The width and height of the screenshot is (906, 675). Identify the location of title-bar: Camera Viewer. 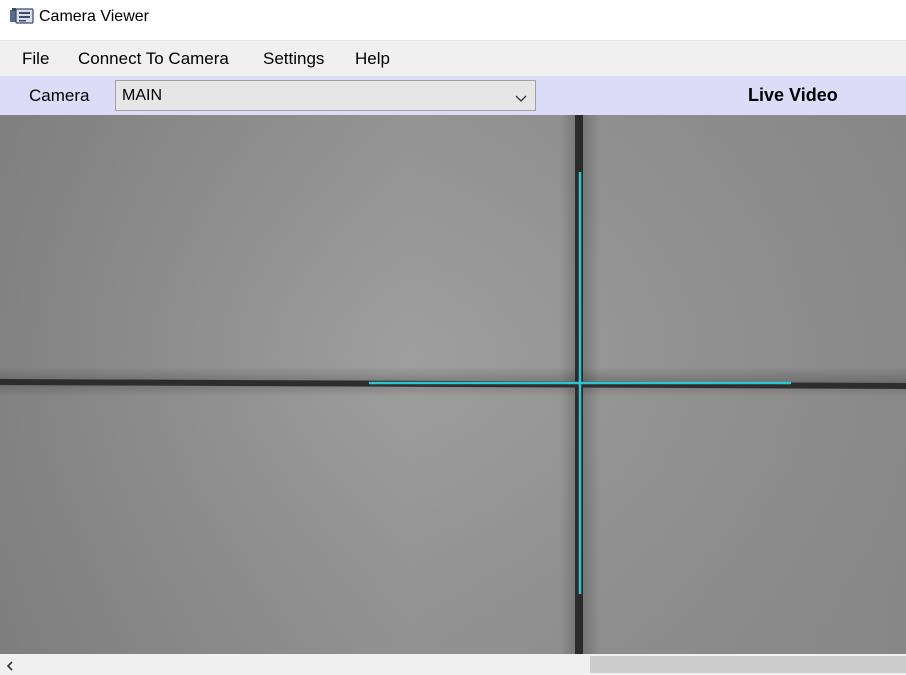
(453, 20).